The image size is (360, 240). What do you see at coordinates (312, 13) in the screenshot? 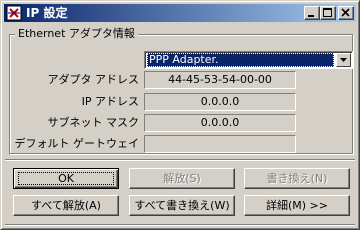
I see `minimize-button` at bounding box center [312, 13].